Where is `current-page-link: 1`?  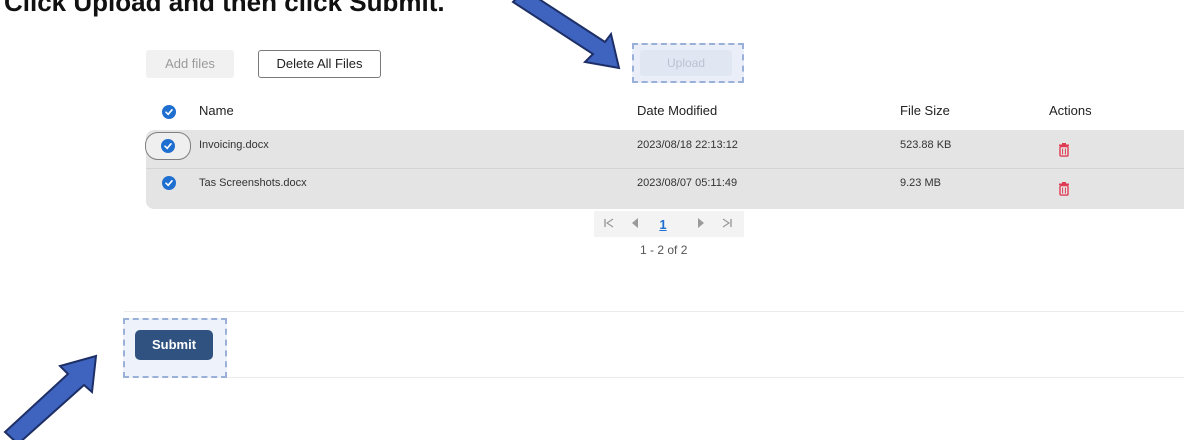
current-page-link: 1 is located at coordinates (663, 224).